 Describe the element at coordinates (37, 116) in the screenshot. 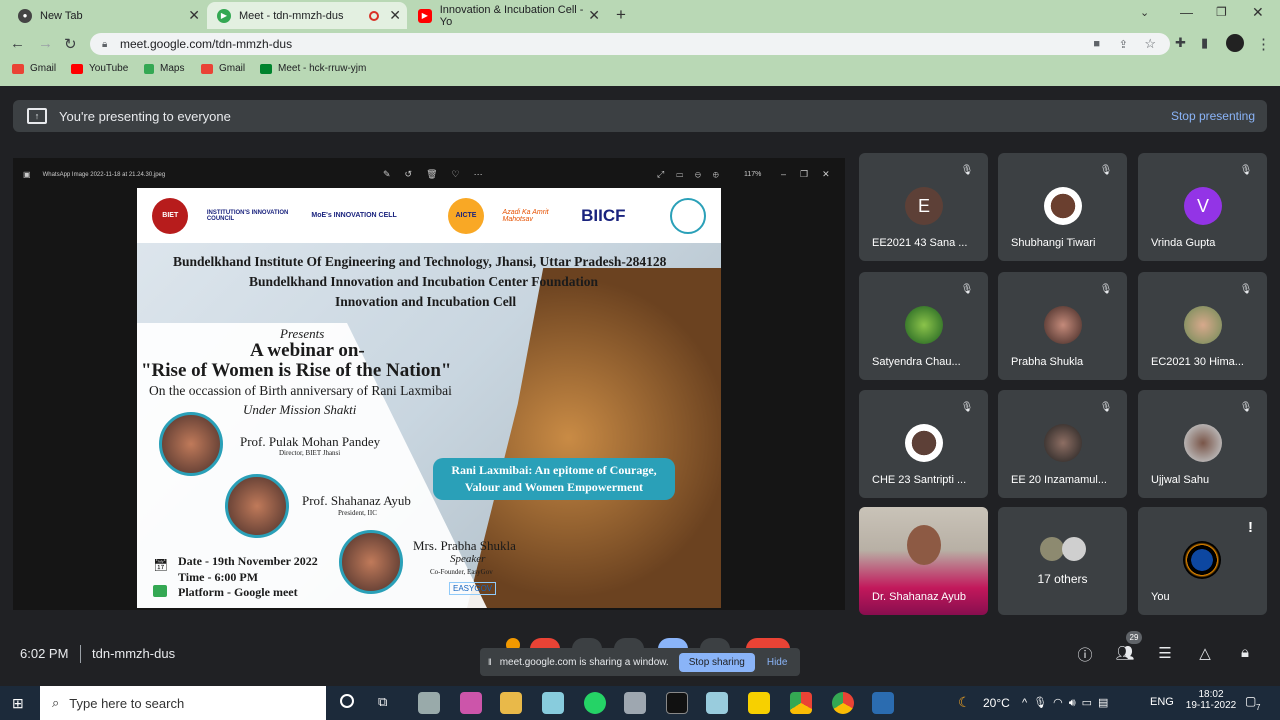

I see `present-icon: ↑` at that location.